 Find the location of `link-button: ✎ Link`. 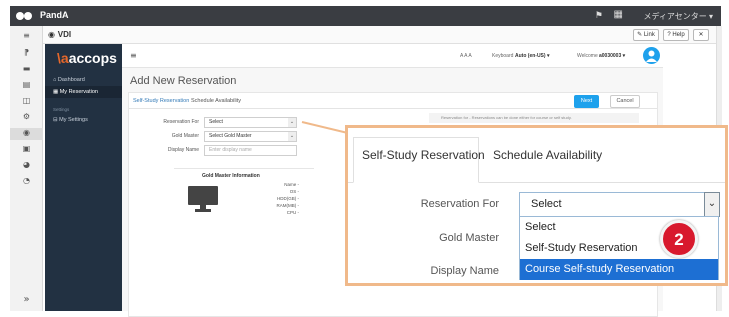

link-button: ✎ Link is located at coordinates (646, 35).